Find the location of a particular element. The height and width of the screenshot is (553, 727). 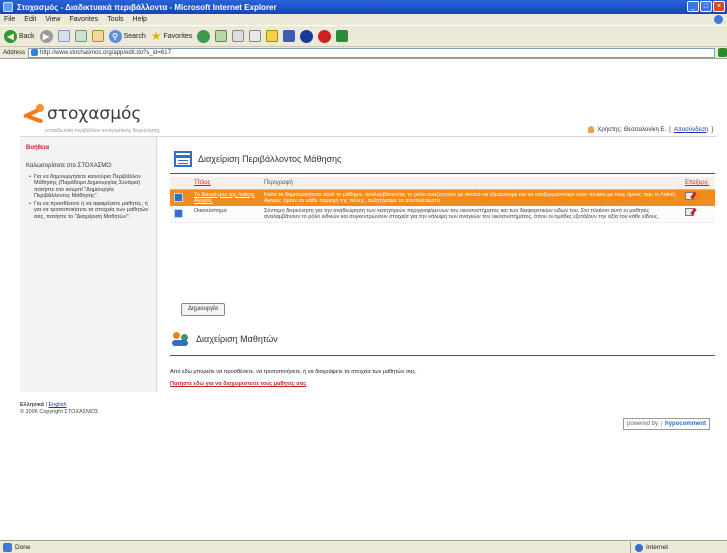

status-bar: Done Internet is located at coordinates (363, 546).